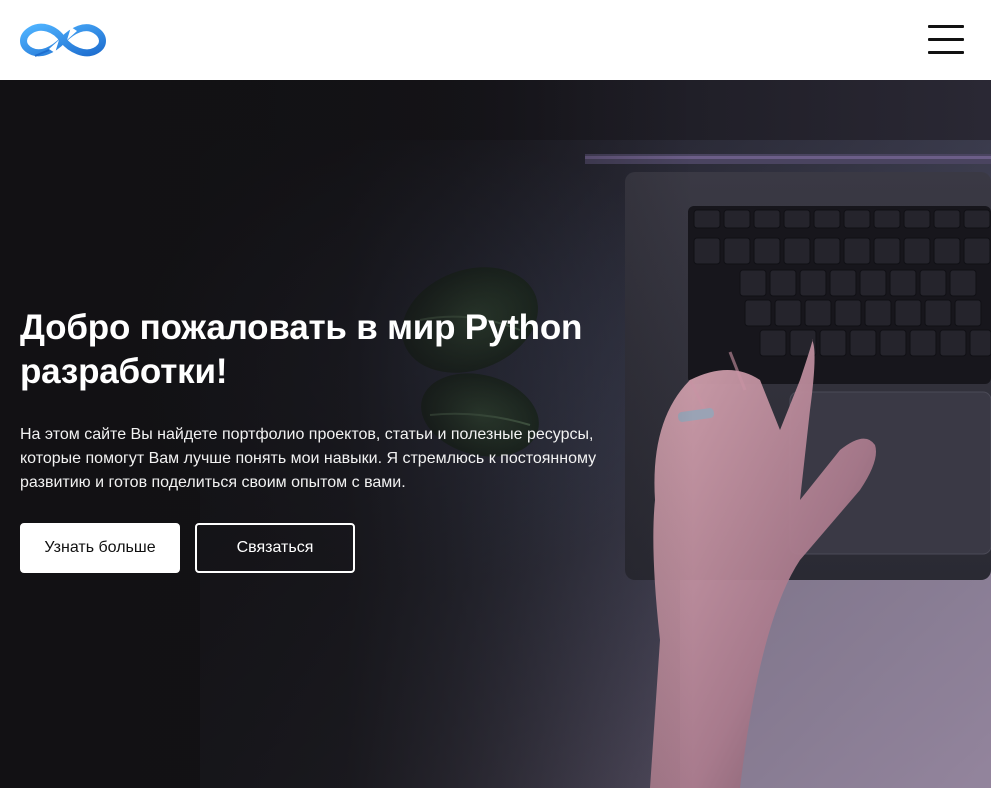 The image size is (991, 788). I want to click on learn-more-button: Узнать больше, so click(100, 548).